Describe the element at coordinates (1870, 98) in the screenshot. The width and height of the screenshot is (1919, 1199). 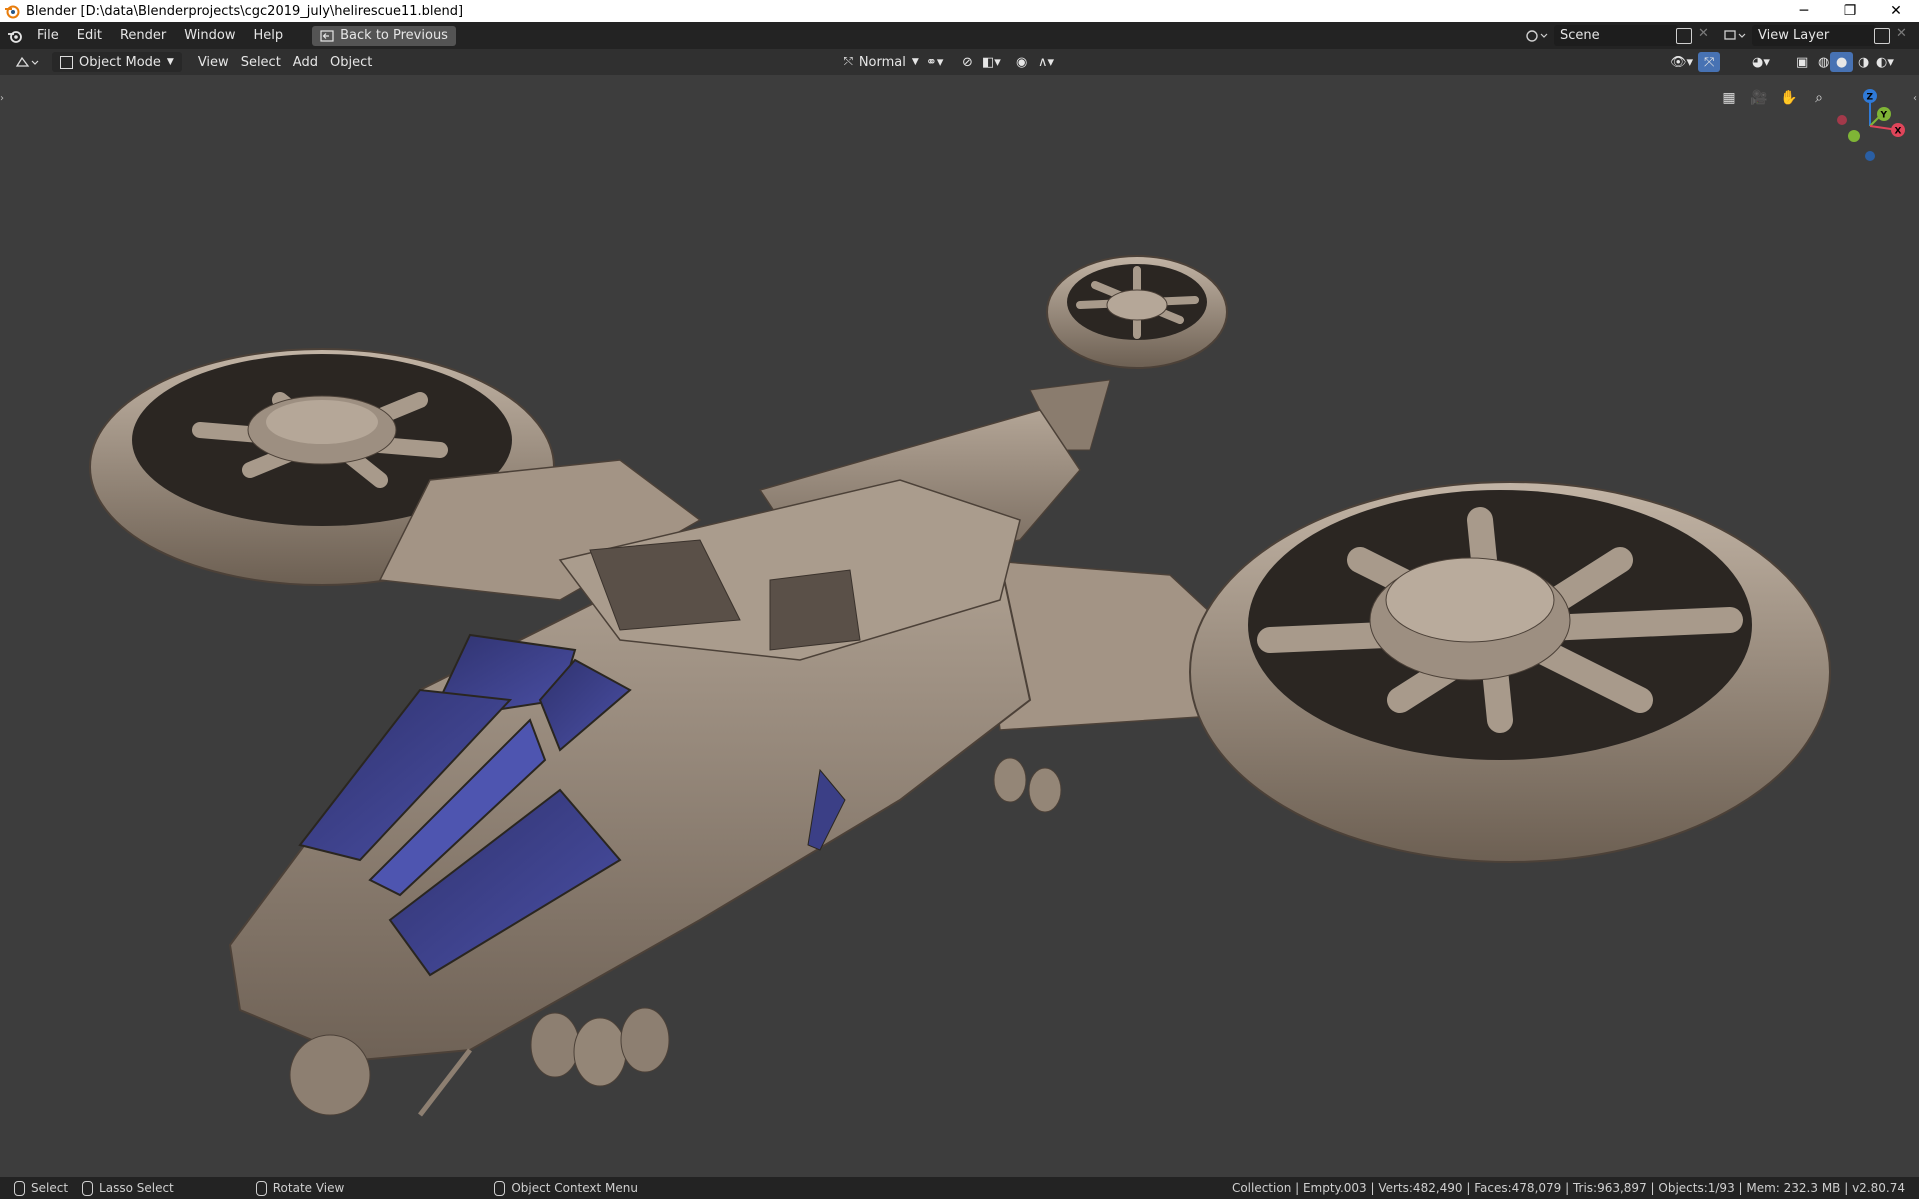
I see `gizmo-z-label: Z` at that location.